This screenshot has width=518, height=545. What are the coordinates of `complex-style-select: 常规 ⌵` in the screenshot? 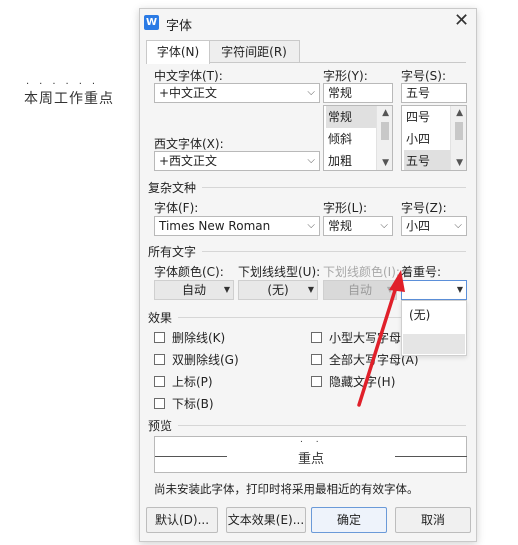 It's located at (358, 226).